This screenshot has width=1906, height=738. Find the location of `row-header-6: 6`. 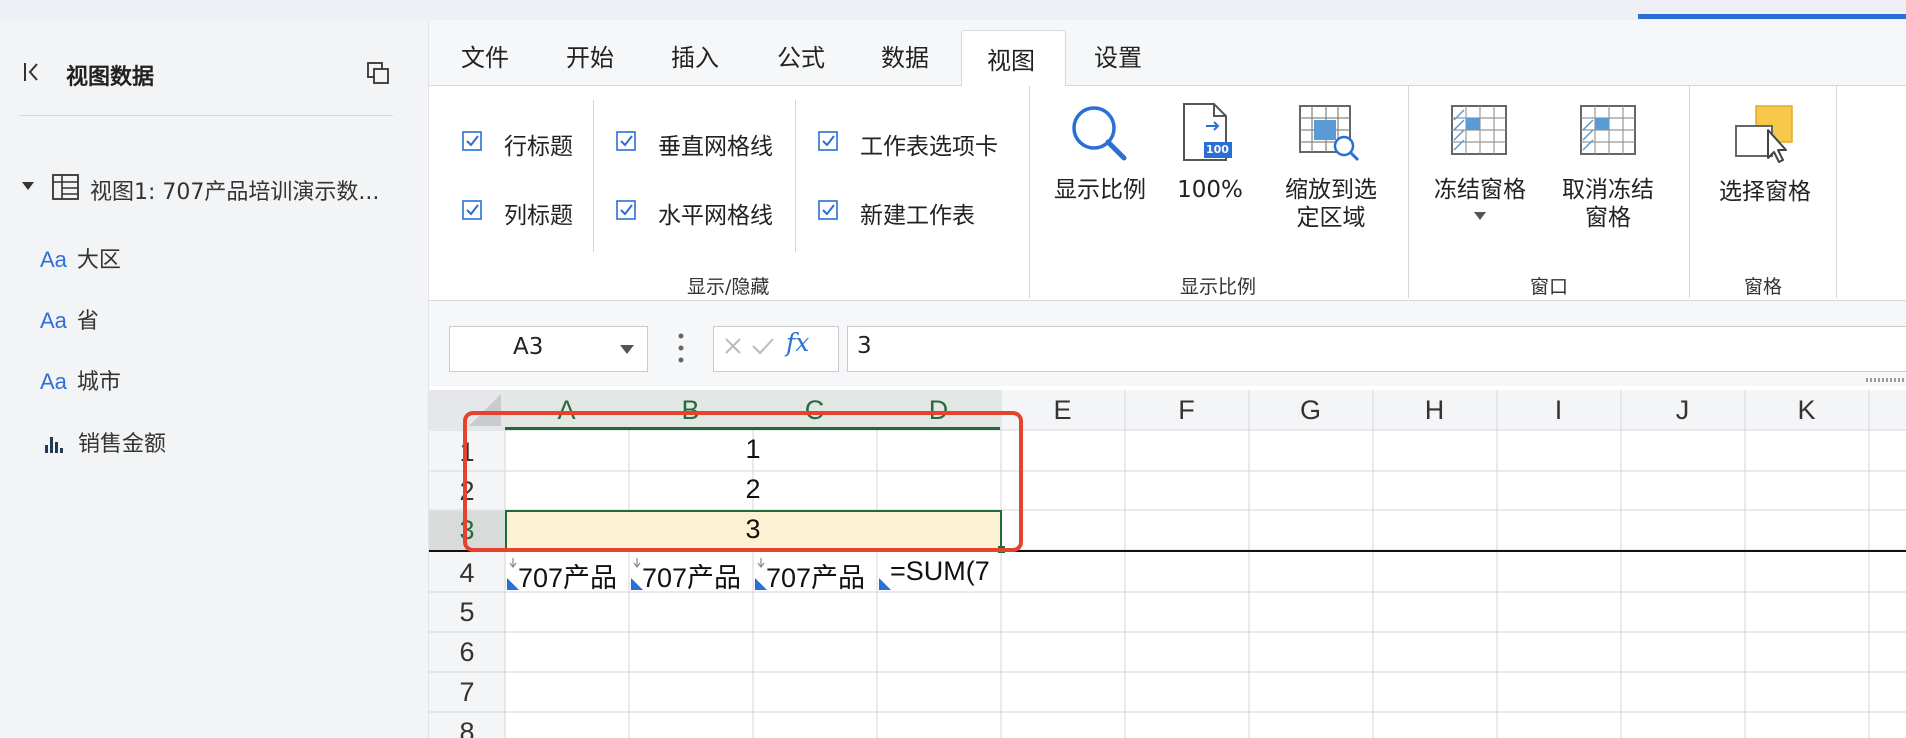

row-header-6: 6 is located at coordinates (467, 652).